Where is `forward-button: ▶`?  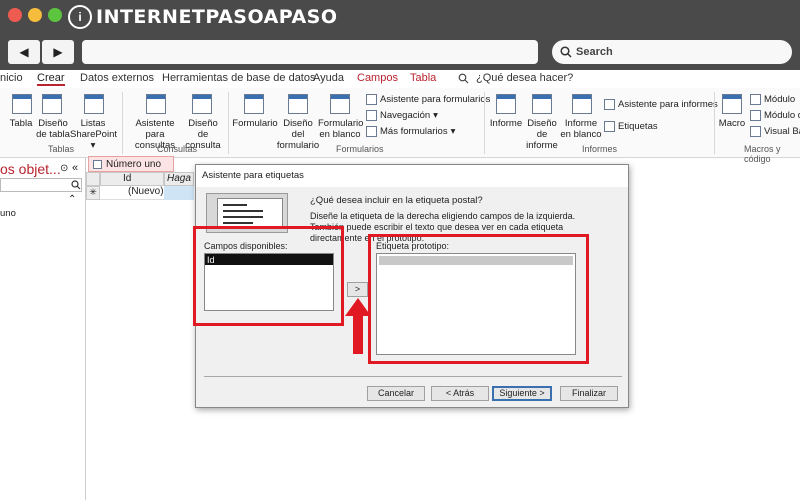
forward-button: ▶ is located at coordinates (58, 52).